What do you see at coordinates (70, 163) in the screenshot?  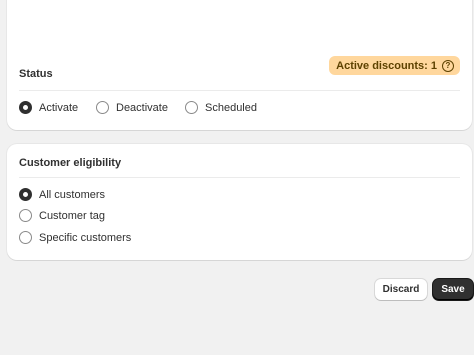 I see `customer-eligibility-title: Customer eligibility` at bounding box center [70, 163].